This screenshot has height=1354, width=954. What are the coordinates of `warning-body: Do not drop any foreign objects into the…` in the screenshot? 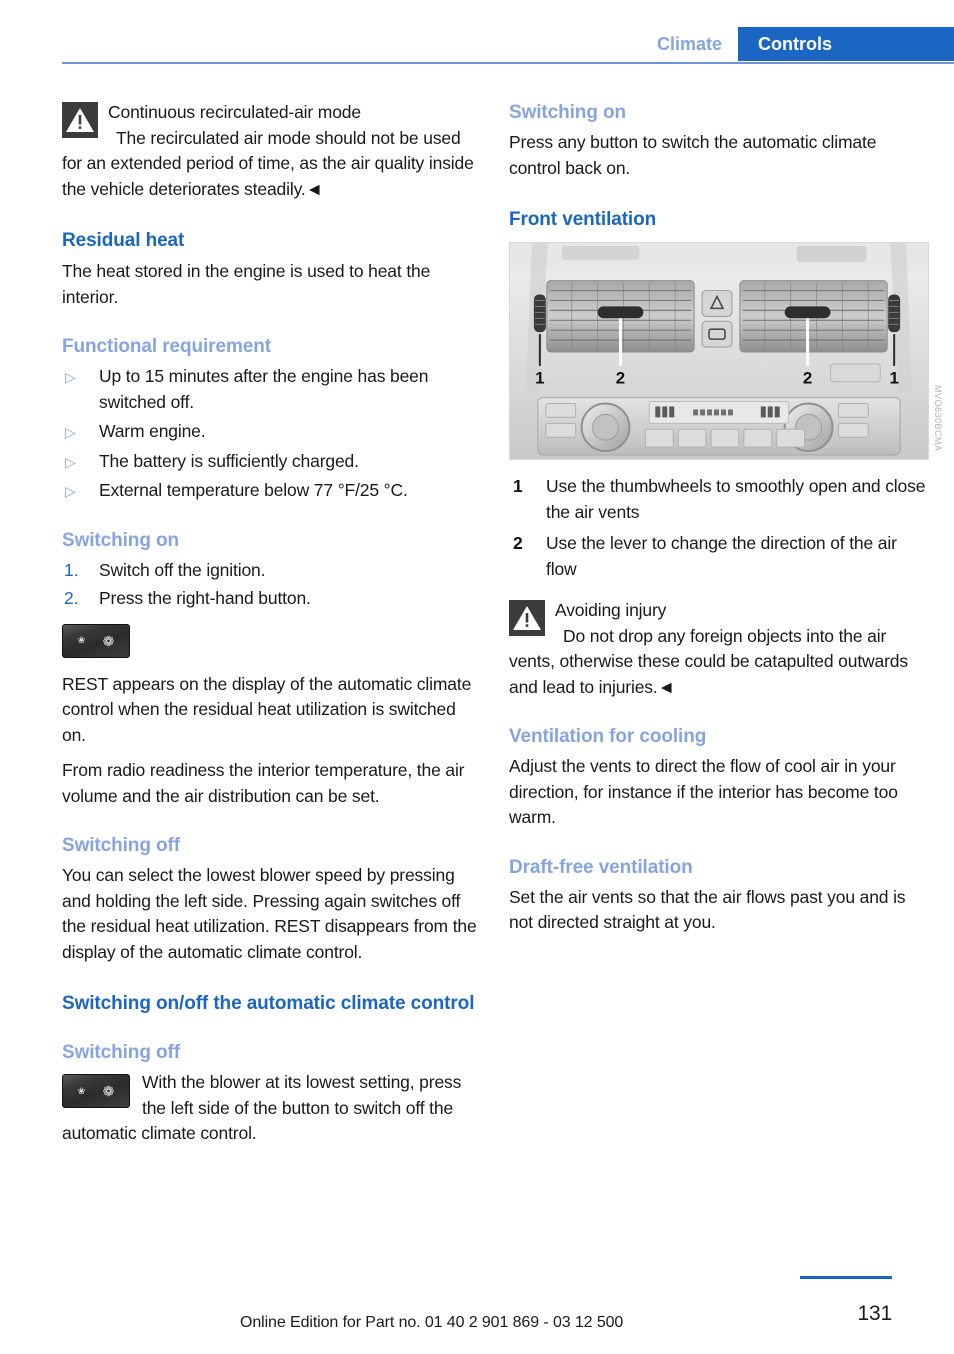 It's located at (708, 661).